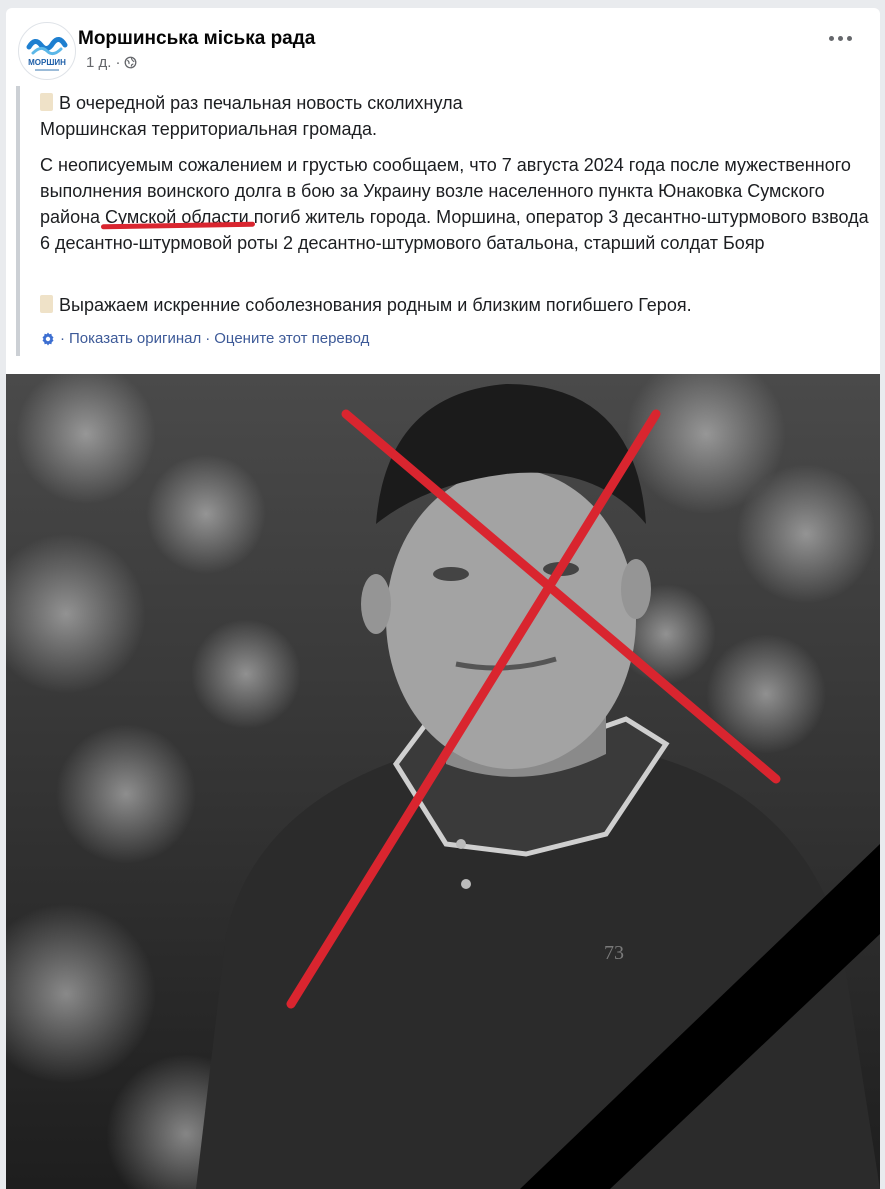 The width and height of the screenshot is (885, 1189). What do you see at coordinates (291, 338) in the screenshot?
I see `rate-translation-link: Оцените этот перевод` at bounding box center [291, 338].